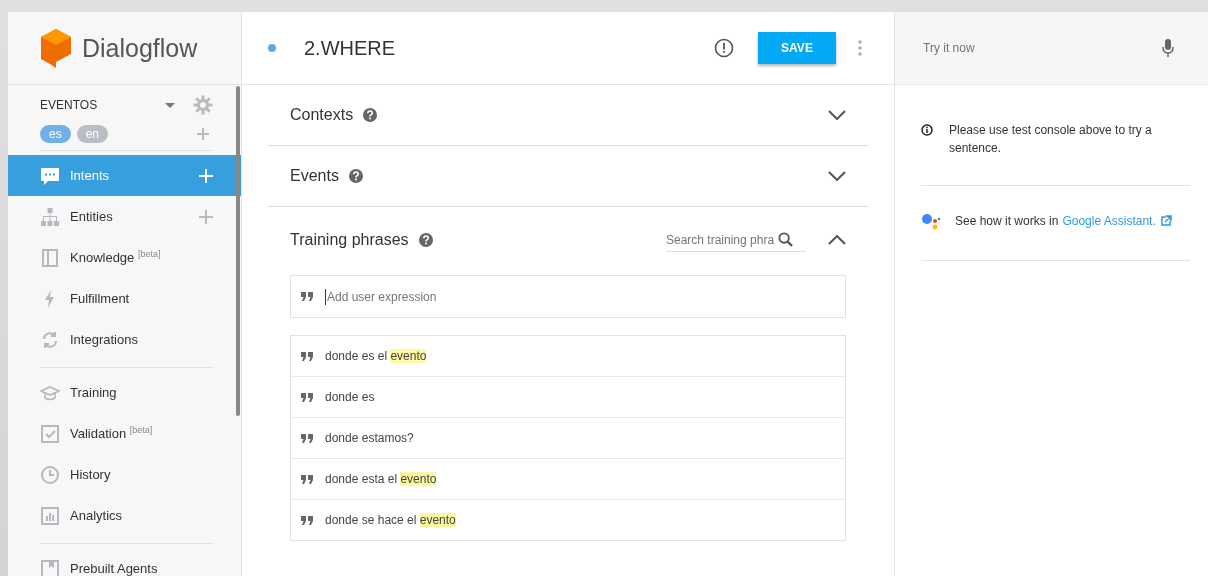 The width and height of the screenshot is (1208, 576). What do you see at coordinates (1165, 221) in the screenshot?
I see `external-link-icon` at bounding box center [1165, 221].